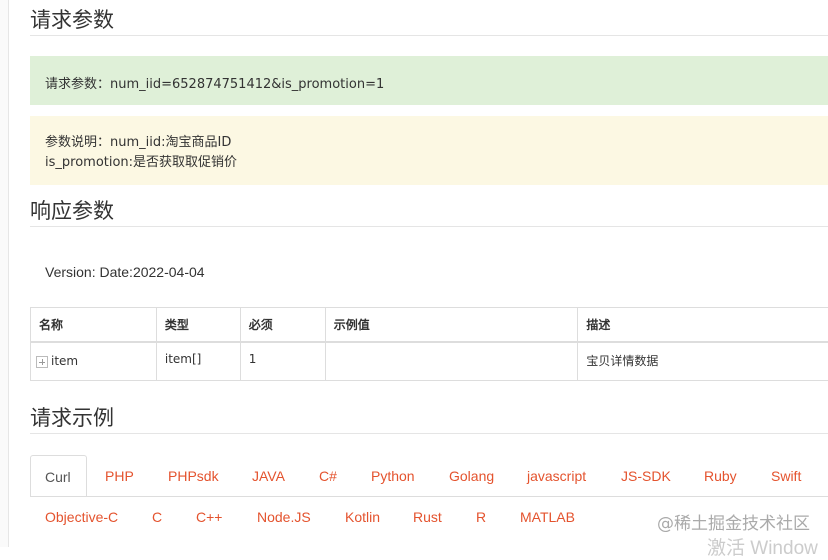 The image size is (828, 560). What do you see at coordinates (125, 272) in the screenshot?
I see `api-version-text: Version: Date:2022-04-04` at bounding box center [125, 272].